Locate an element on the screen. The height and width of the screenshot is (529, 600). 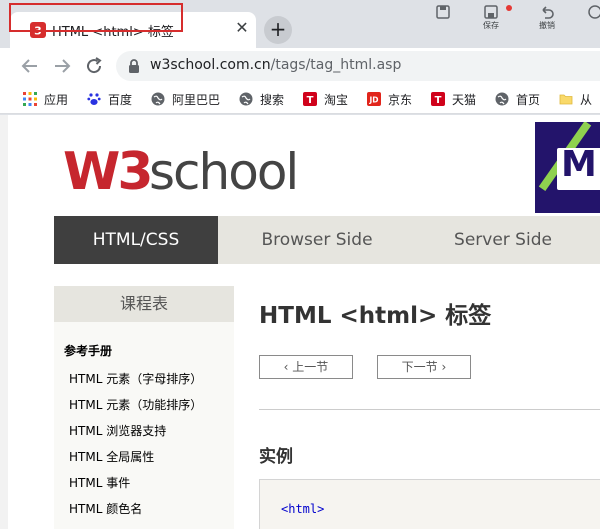
bookmark-taobao: T 淘宝 is located at coordinates (325, 99).